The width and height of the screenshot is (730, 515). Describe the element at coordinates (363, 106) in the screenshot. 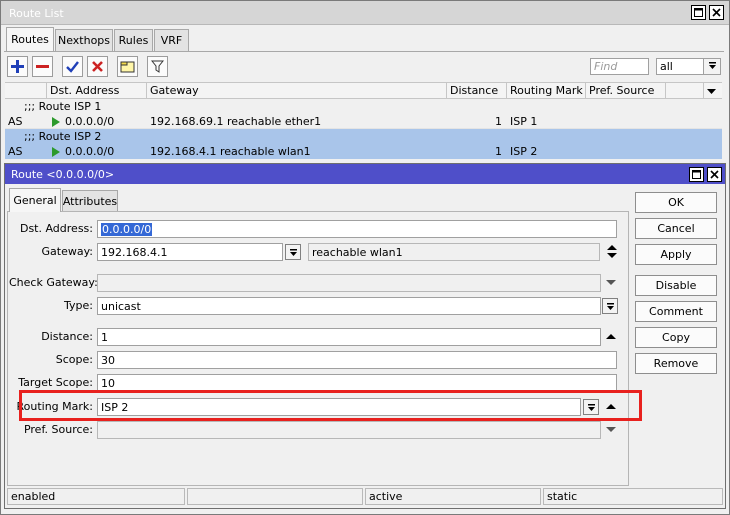

I see `table-row: ;;; Route ISP 1` at that location.